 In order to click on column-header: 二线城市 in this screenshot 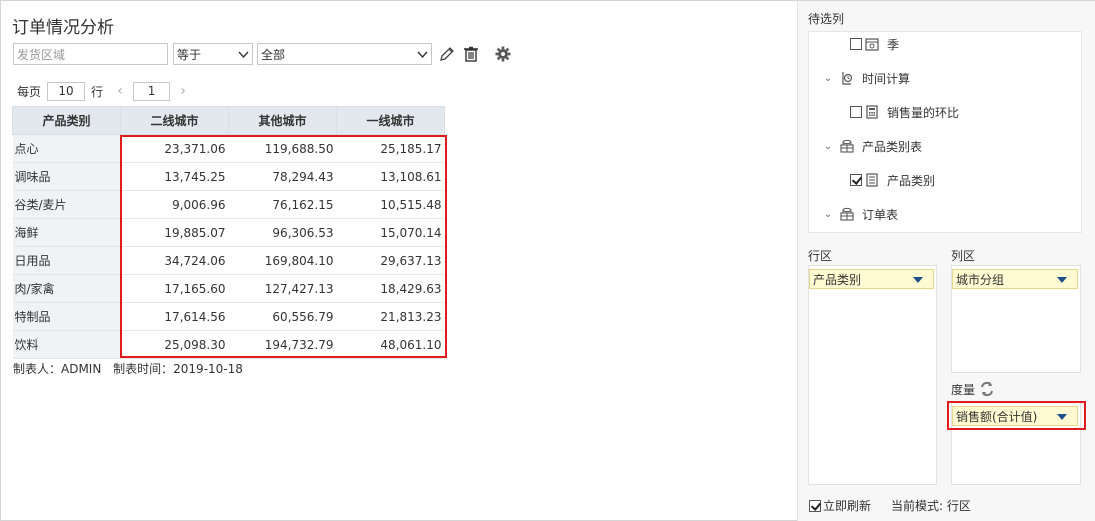, I will do `click(174, 120)`.